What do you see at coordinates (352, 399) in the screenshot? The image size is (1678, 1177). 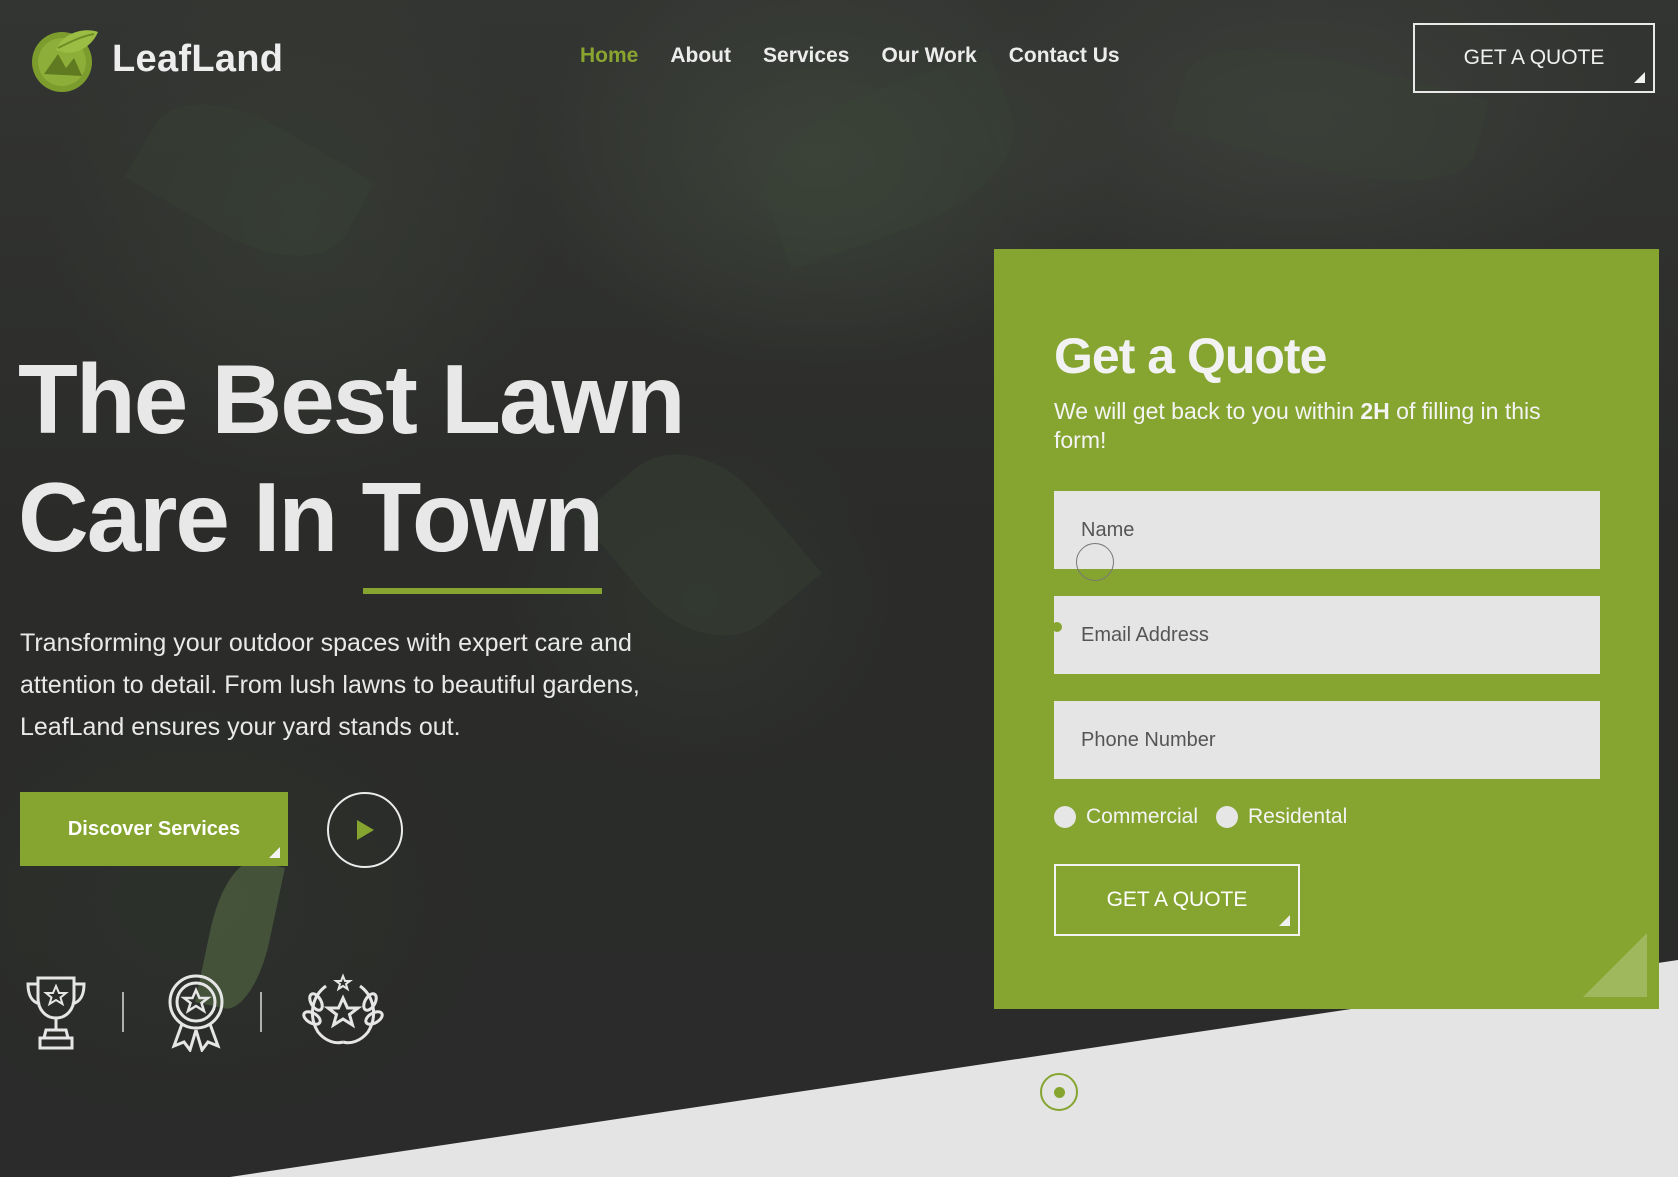 I see `hero-title-line-1: The Best Lawn` at bounding box center [352, 399].